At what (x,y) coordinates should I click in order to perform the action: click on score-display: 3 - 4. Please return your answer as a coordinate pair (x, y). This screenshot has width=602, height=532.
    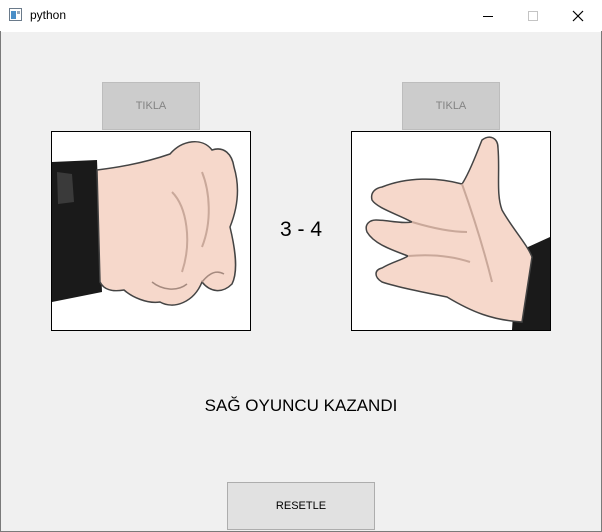
    Looking at the image, I should click on (301, 229).